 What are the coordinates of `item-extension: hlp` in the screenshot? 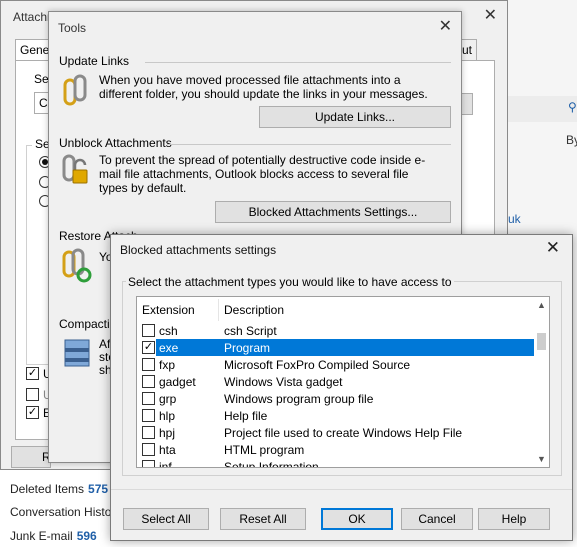 It's located at (167, 416).